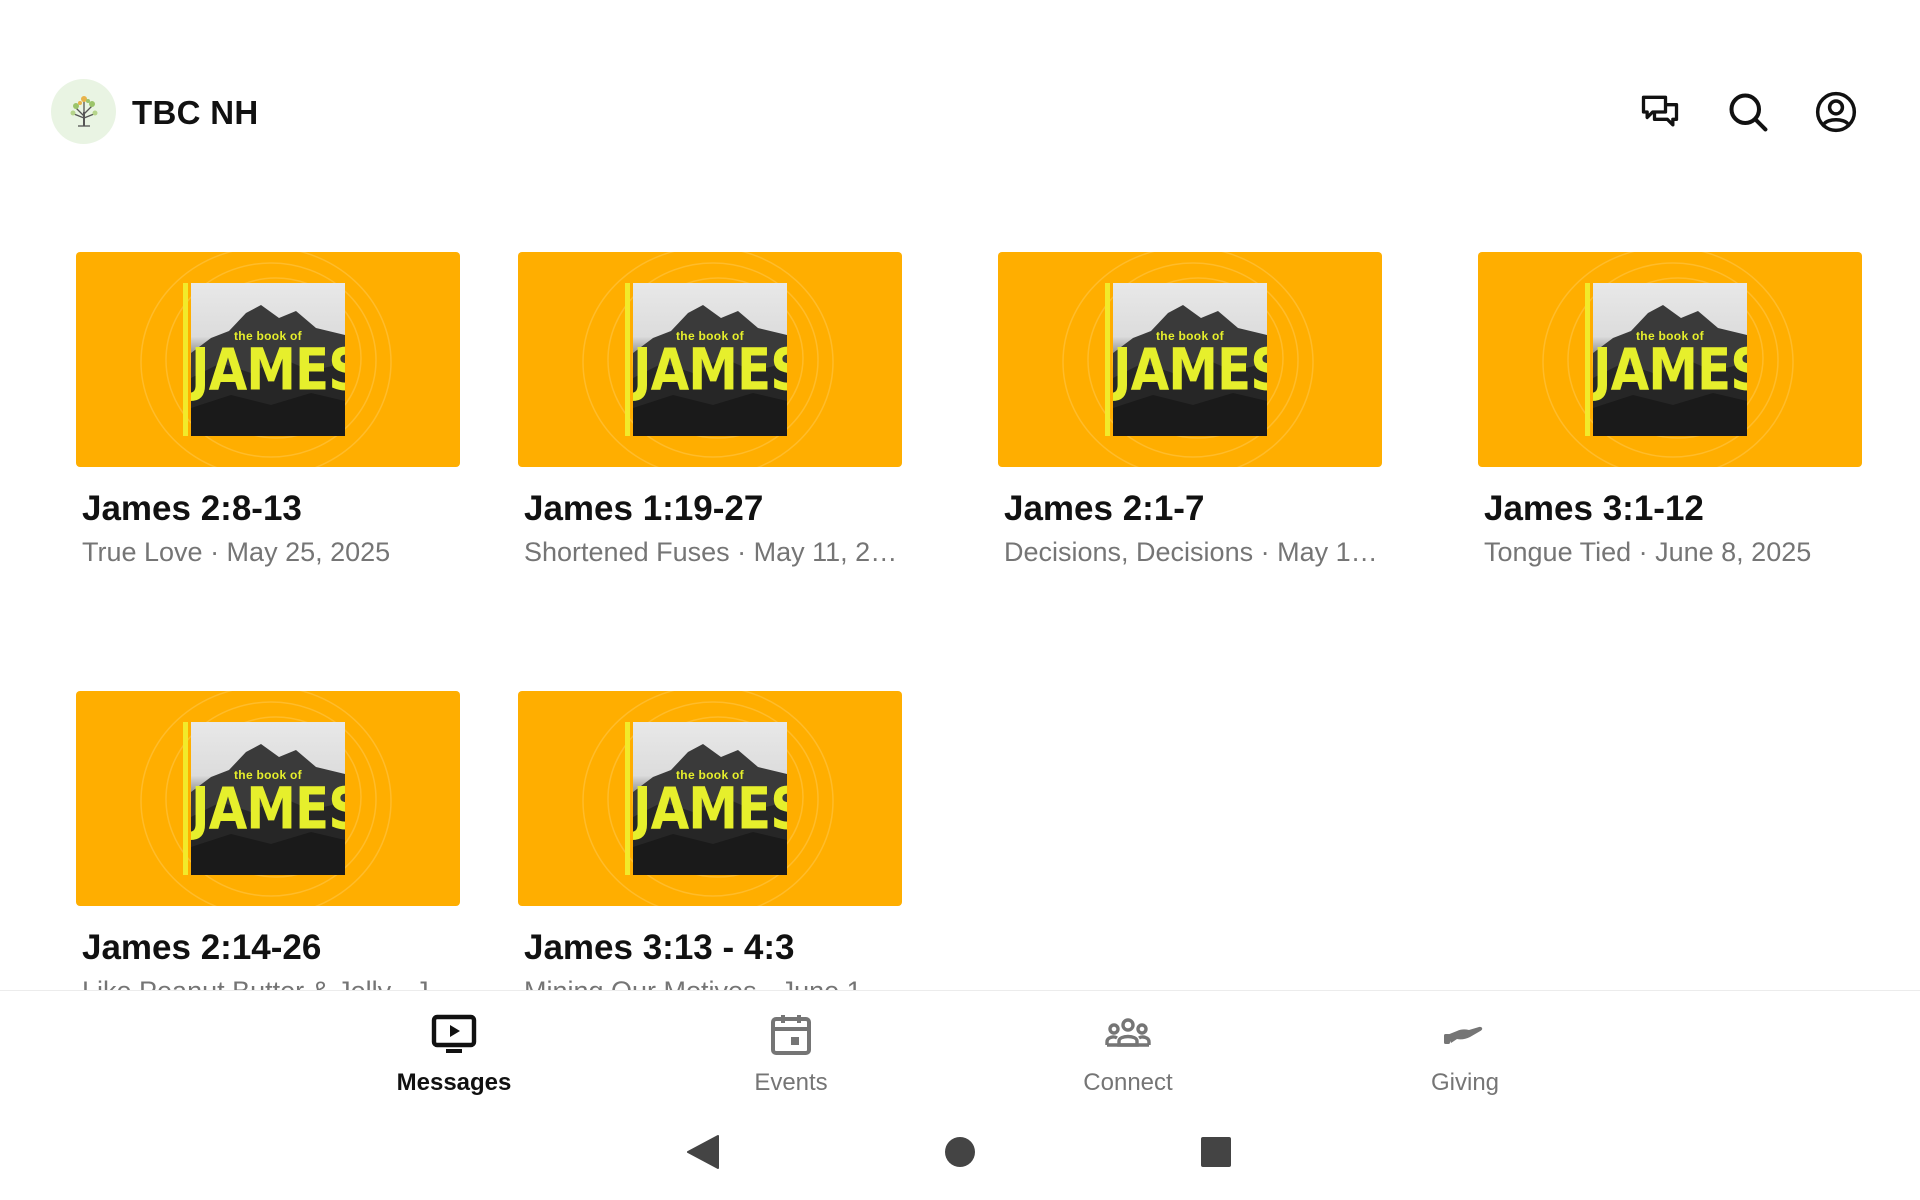  I want to click on system-recents-button, so click(1216, 1152).